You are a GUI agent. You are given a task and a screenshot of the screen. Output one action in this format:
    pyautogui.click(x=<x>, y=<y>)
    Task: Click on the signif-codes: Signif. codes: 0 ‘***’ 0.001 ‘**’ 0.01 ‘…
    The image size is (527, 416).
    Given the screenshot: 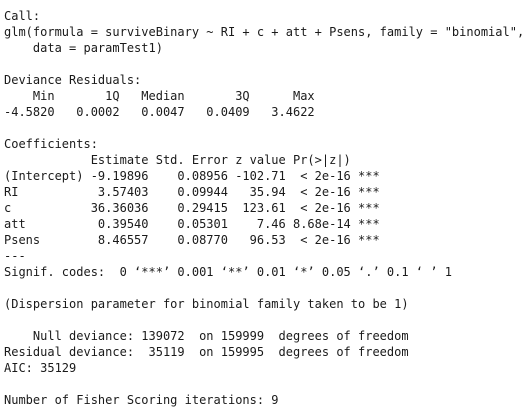 What is the action you would take?
    pyautogui.click(x=228, y=272)
    